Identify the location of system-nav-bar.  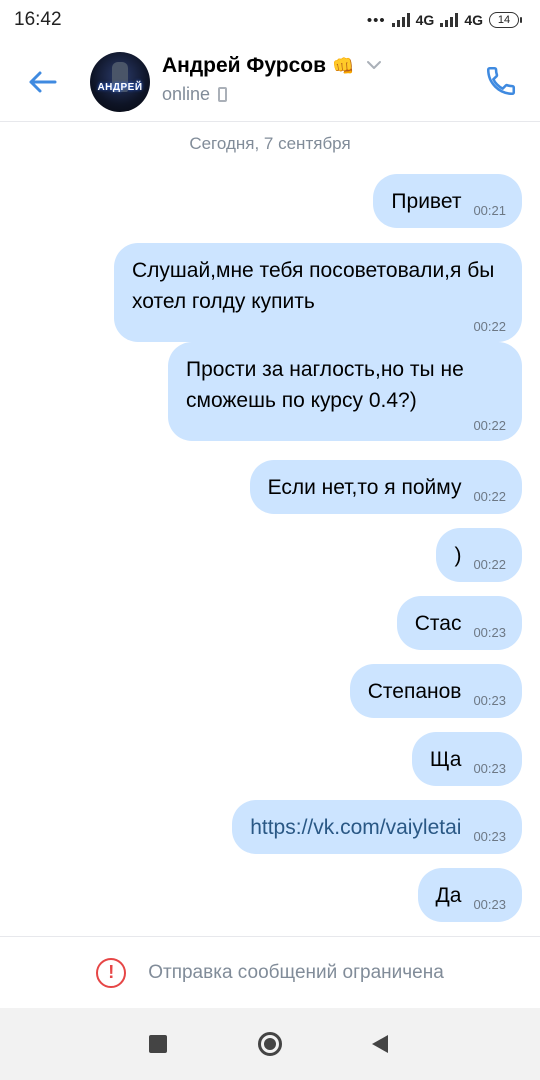
(270, 1044).